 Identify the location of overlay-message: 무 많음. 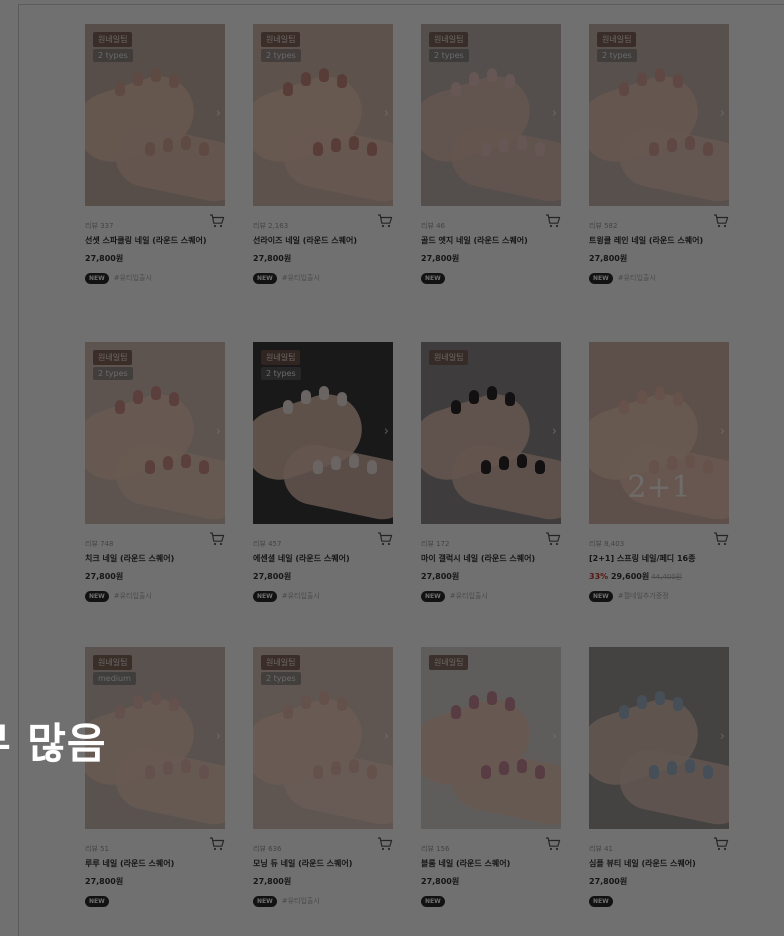
(53, 743).